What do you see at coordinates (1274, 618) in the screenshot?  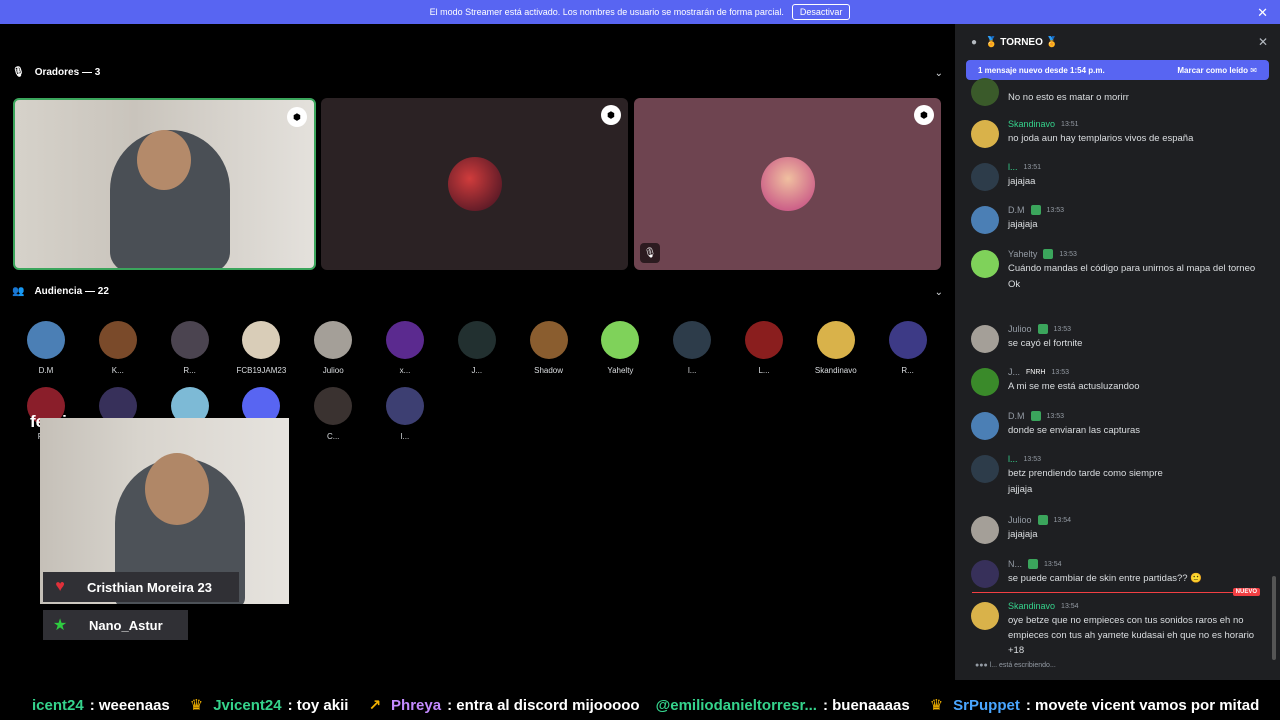 I see `scrollbar` at bounding box center [1274, 618].